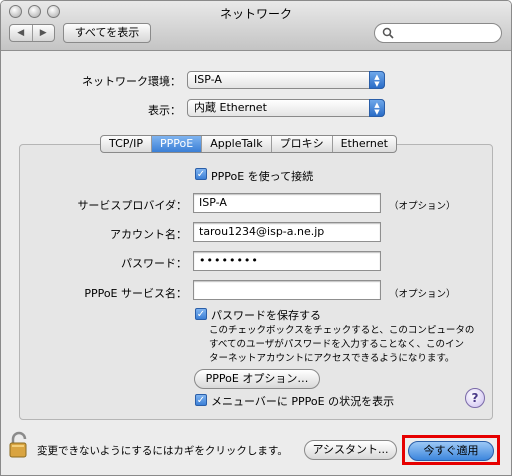  I want to click on connect-pppoe-checkbox: ✓, so click(201, 174).